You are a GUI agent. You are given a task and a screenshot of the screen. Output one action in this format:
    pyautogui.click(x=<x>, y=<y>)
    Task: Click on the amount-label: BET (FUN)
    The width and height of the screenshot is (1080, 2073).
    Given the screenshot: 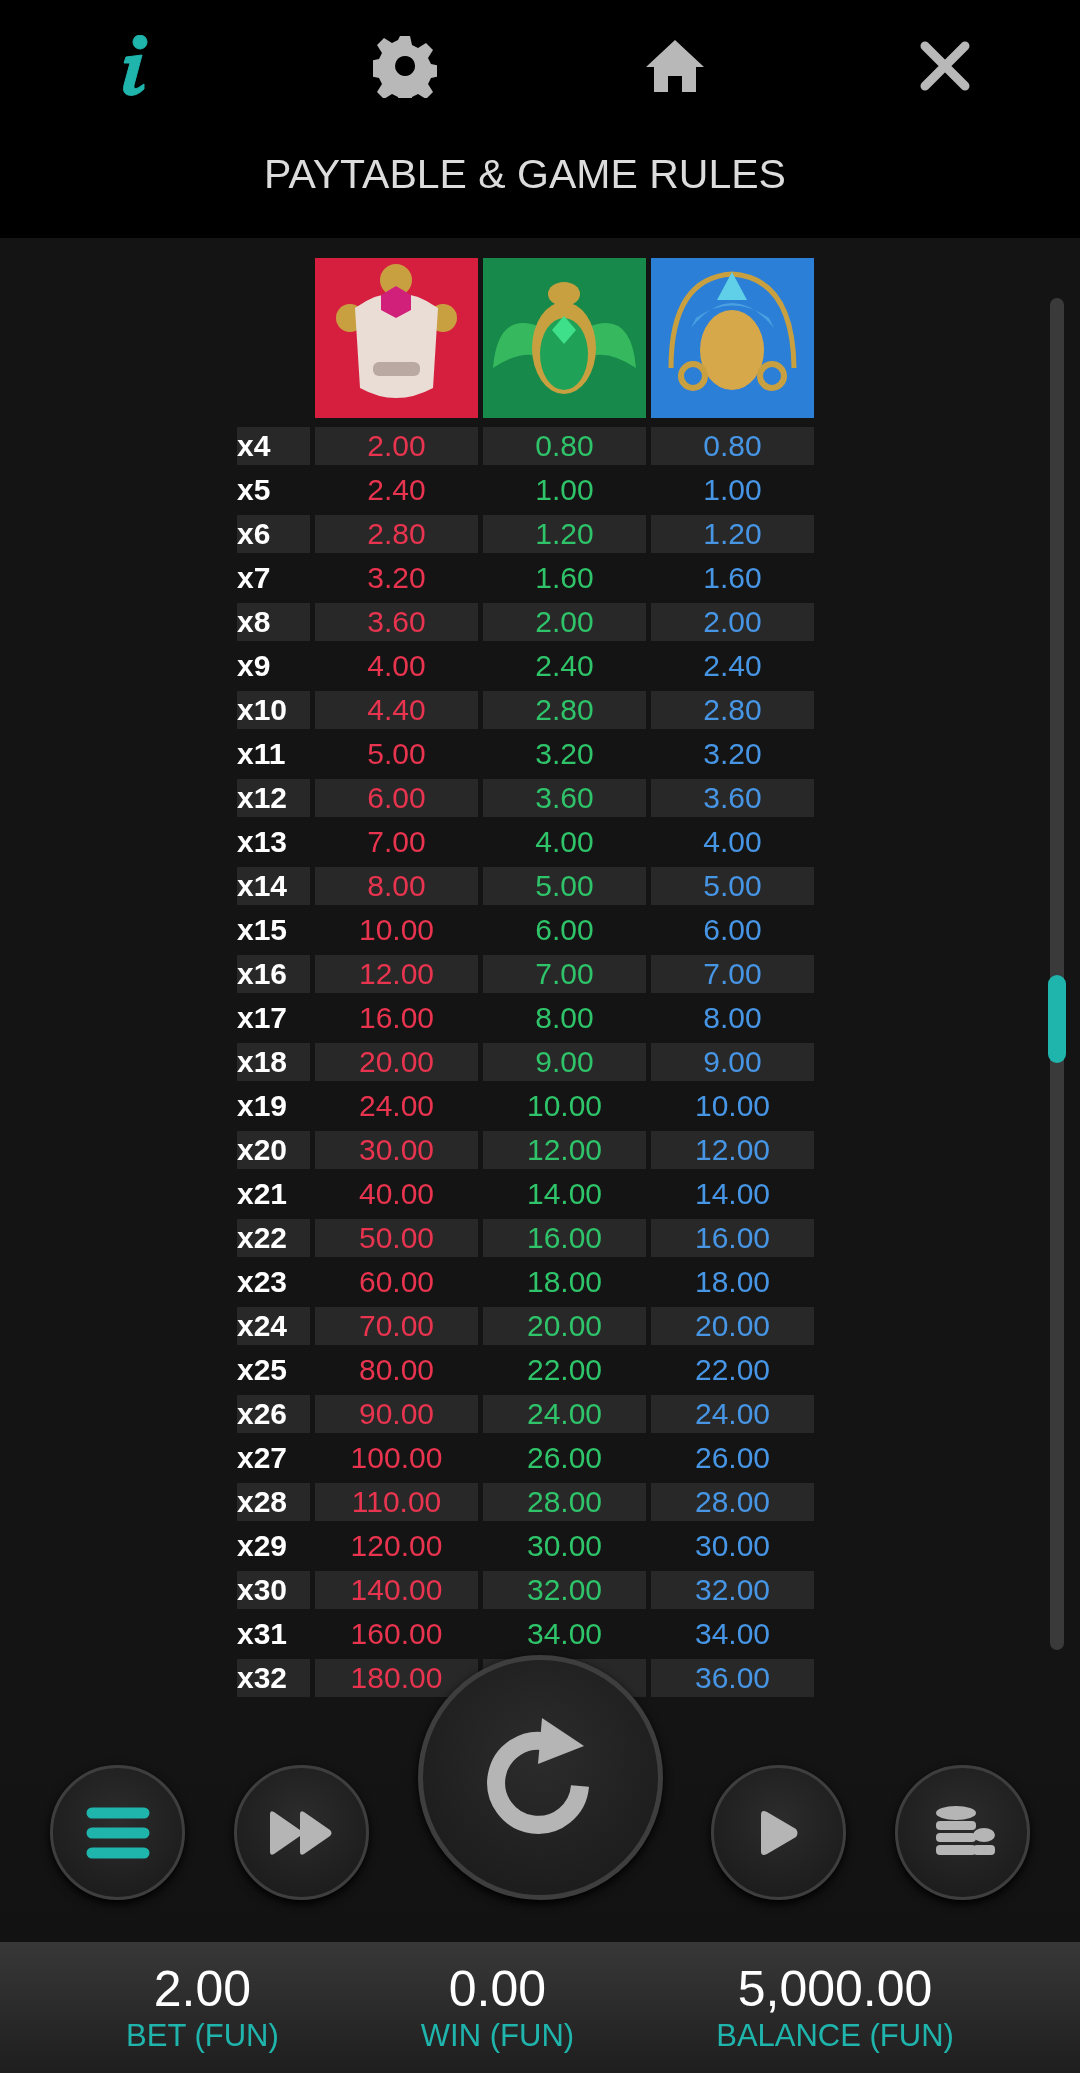 What is the action you would take?
    pyautogui.click(x=202, y=2035)
    